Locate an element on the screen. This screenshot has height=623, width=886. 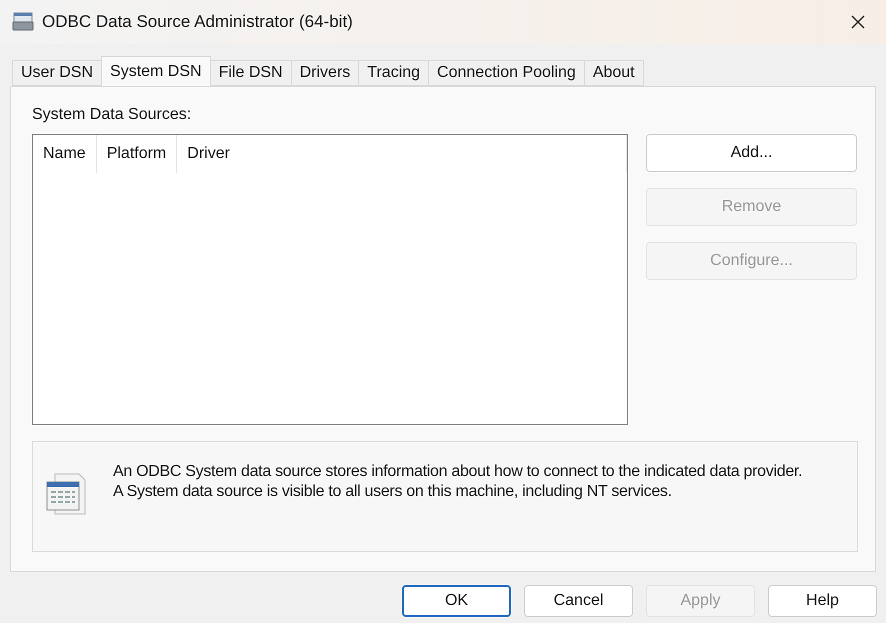
tab: Drivers is located at coordinates (325, 73).